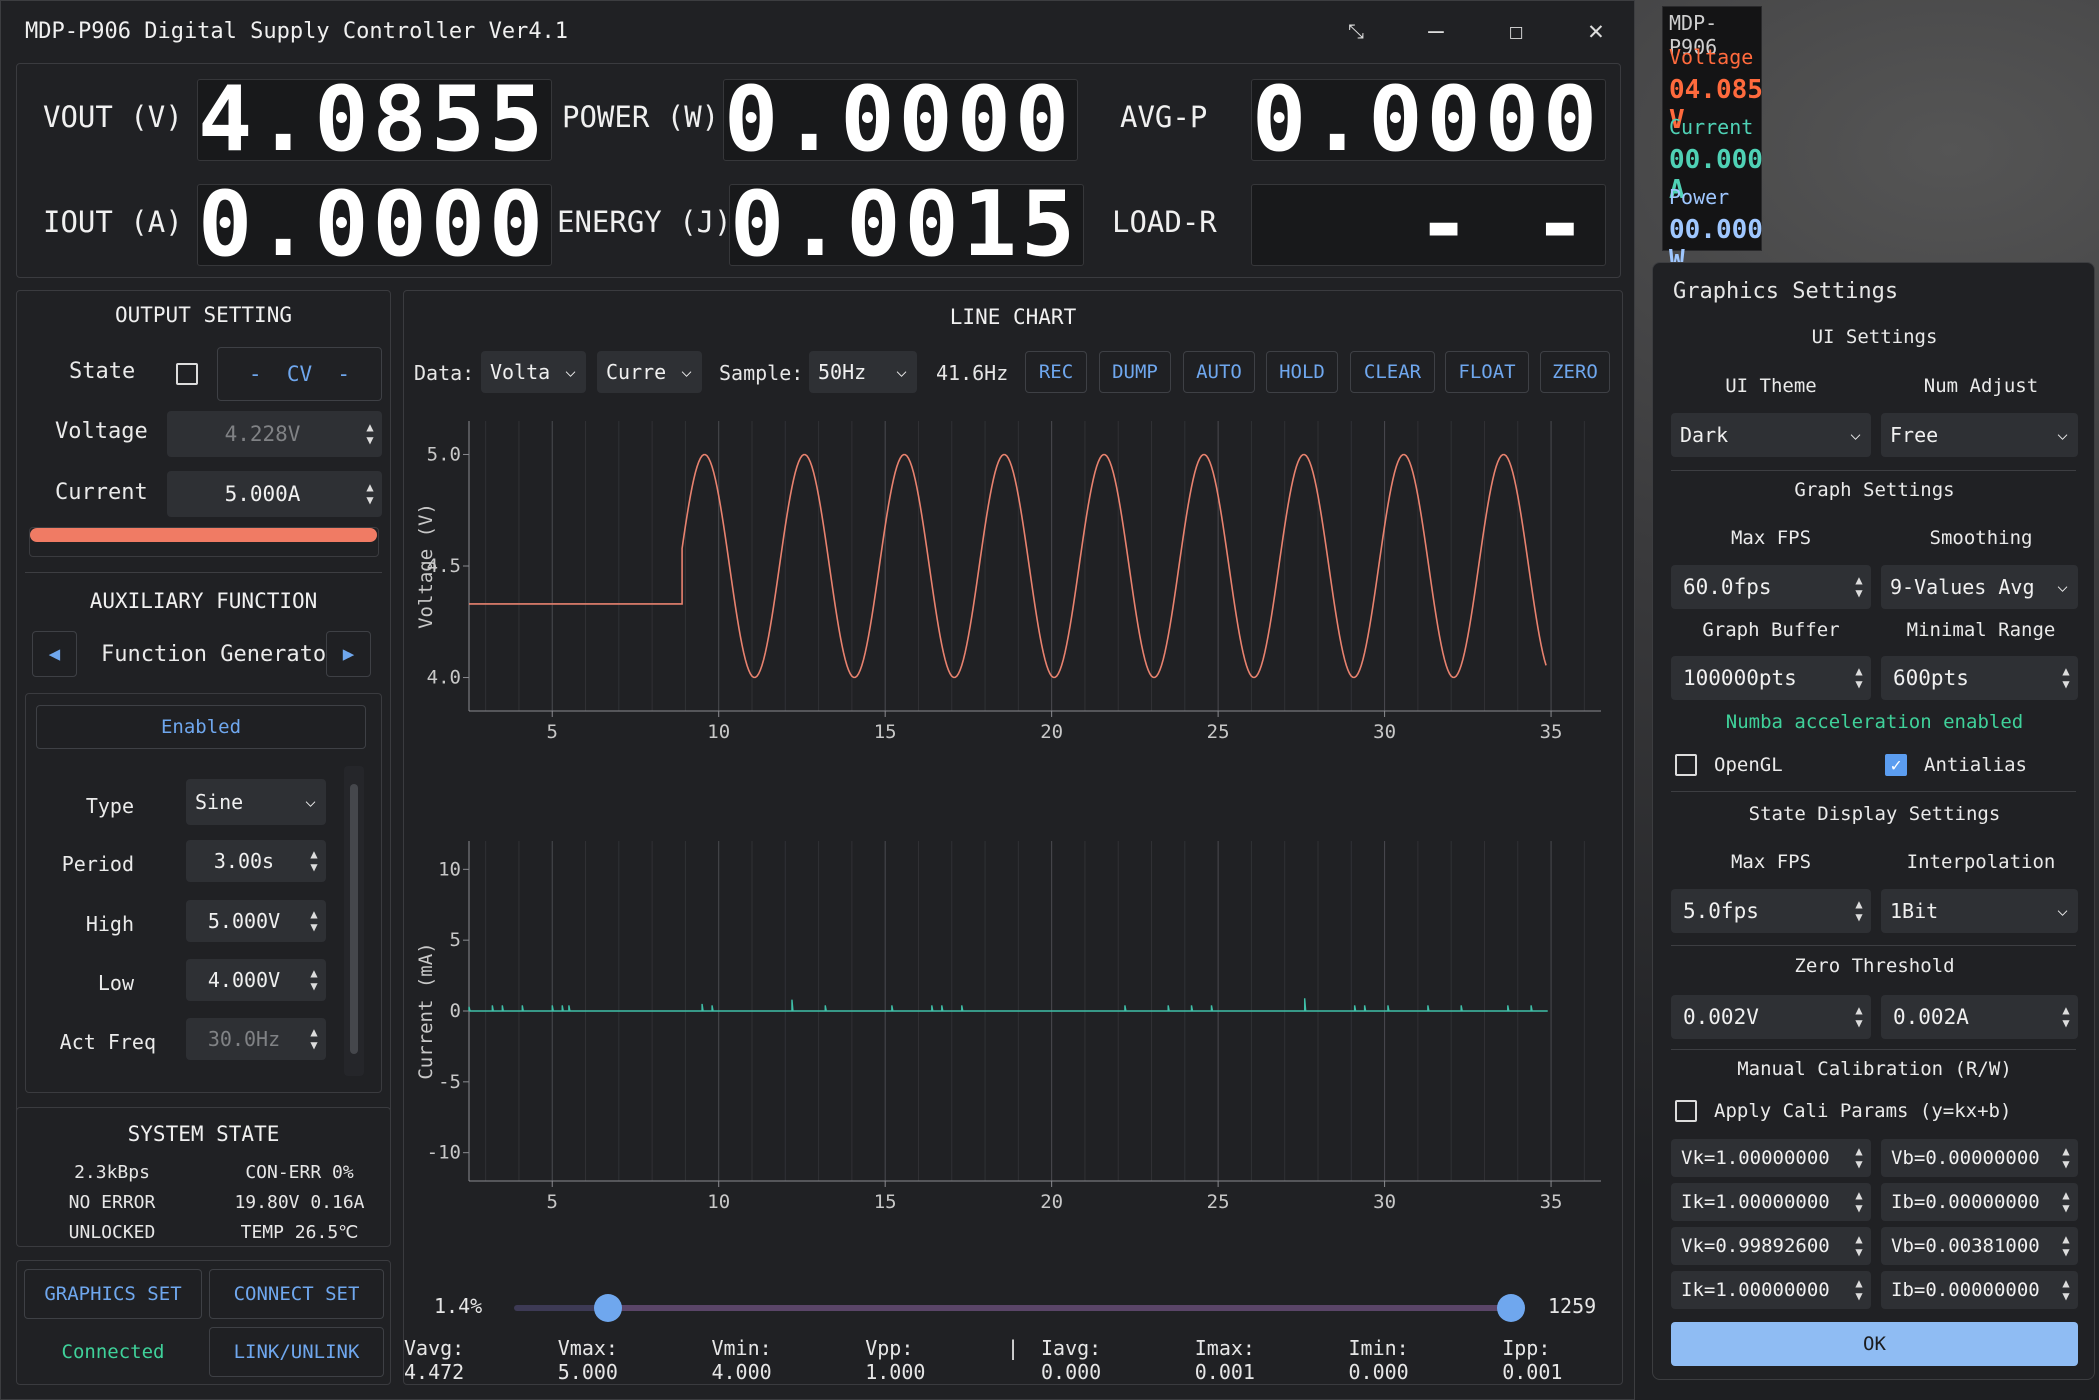 The width and height of the screenshot is (2099, 1400). I want to click on link-unlink-button: LINK/UNLINK, so click(296, 1352).